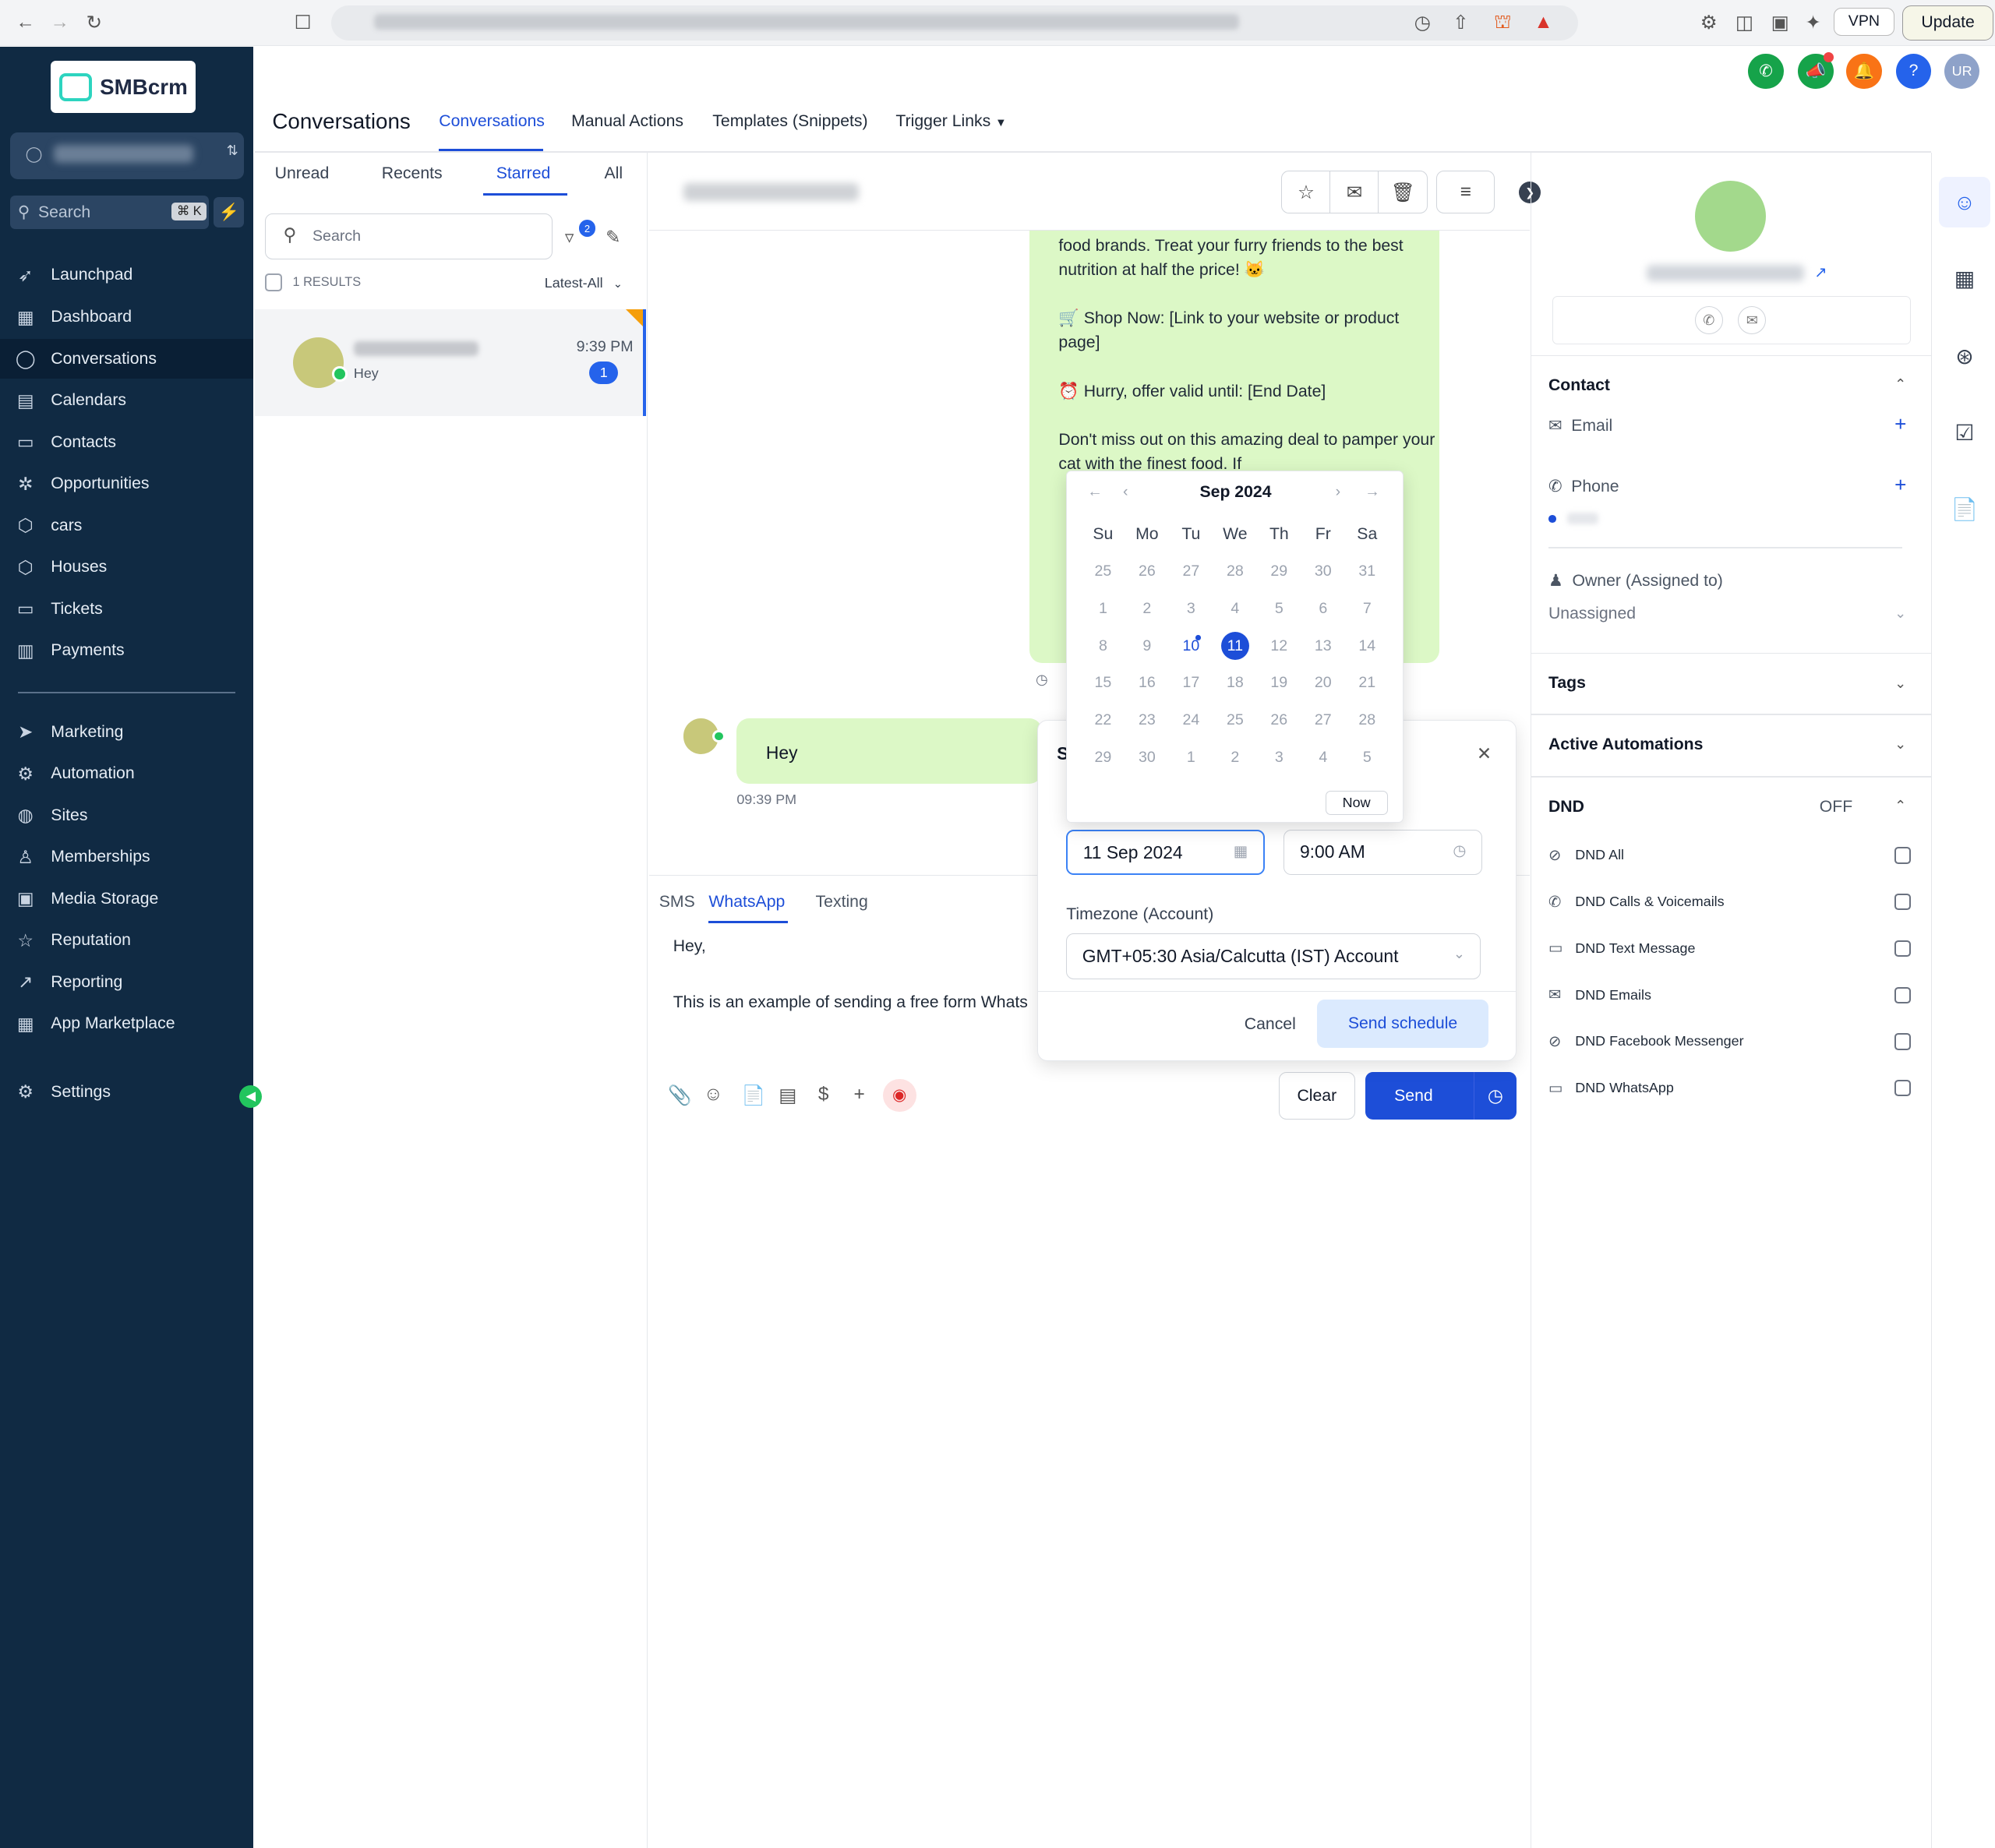 This screenshot has height=1848, width=1995. Describe the element at coordinates (1367, 572) in the screenshot. I see `calendar-day: 31` at that location.